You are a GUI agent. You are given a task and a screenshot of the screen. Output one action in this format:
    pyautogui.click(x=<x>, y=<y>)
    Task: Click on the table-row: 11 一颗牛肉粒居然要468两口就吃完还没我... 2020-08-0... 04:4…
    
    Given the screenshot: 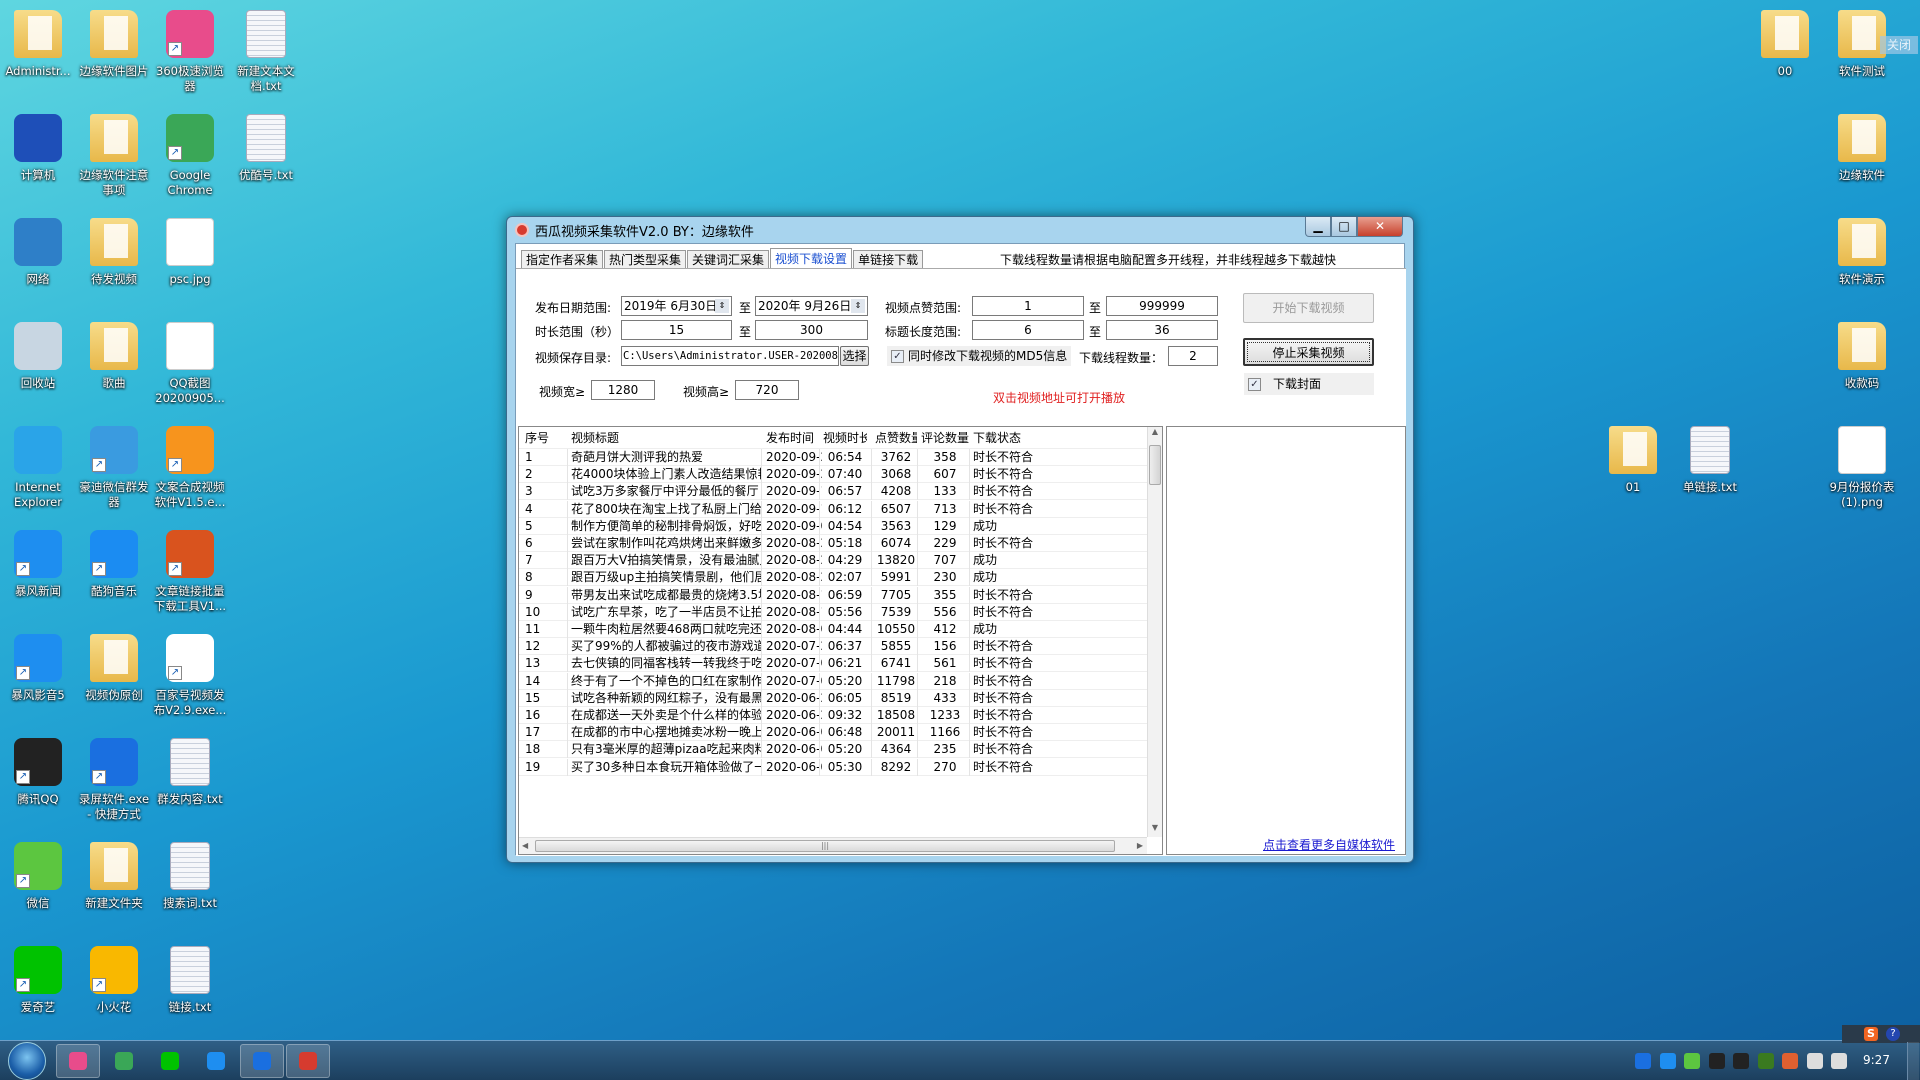 What is the action you would take?
    pyautogui.click(x=833, y=629)
    